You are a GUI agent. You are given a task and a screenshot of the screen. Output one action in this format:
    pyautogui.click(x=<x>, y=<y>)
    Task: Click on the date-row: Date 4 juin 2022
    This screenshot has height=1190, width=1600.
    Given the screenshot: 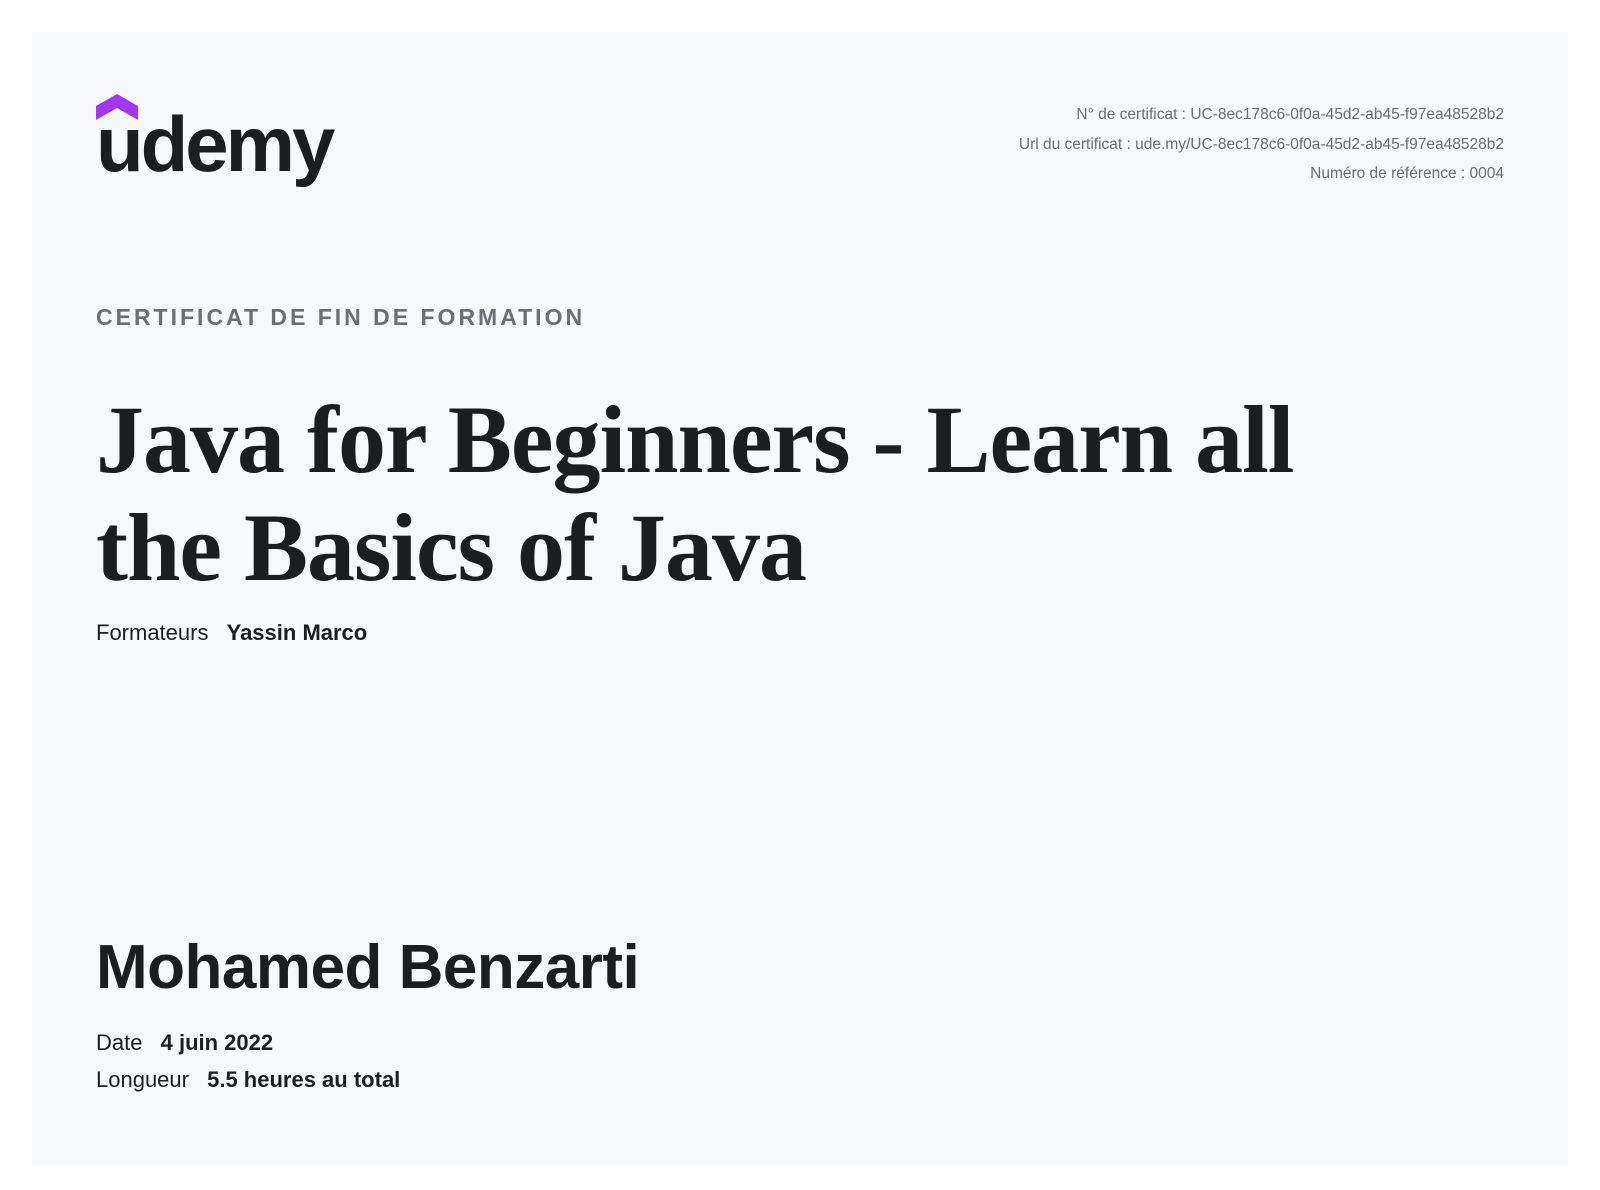 What is the action you would take?
    pyautogui.click(x=248, y=1042)
    